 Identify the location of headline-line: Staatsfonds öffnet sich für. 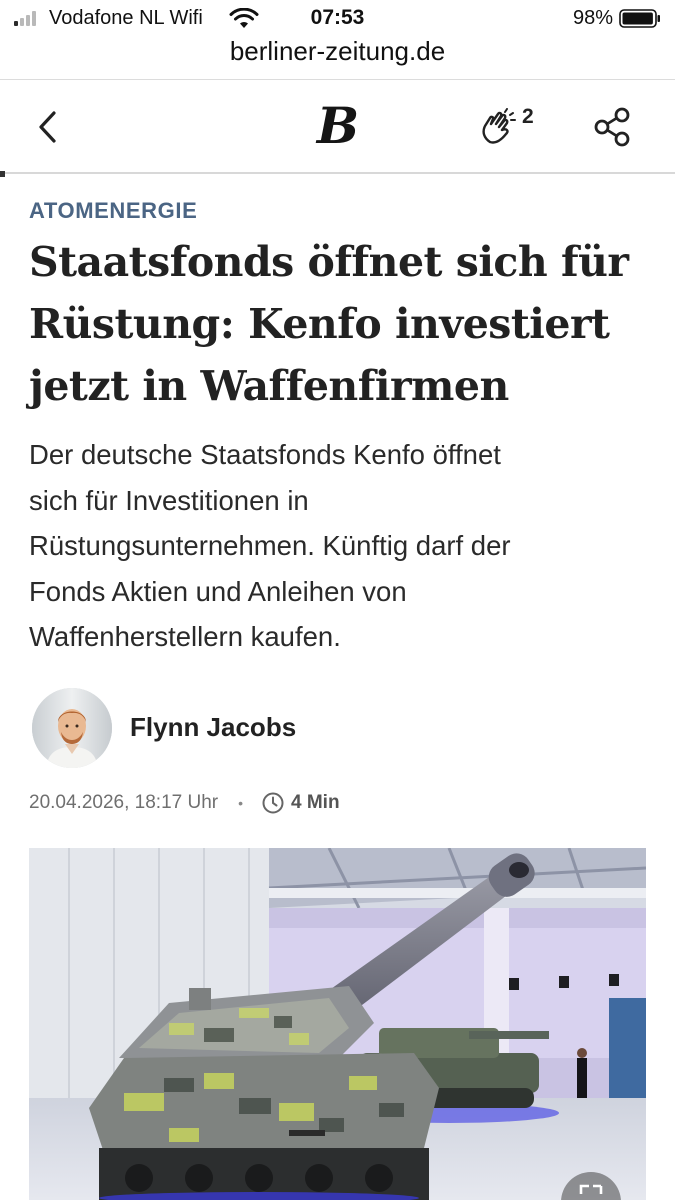
(329, 262).